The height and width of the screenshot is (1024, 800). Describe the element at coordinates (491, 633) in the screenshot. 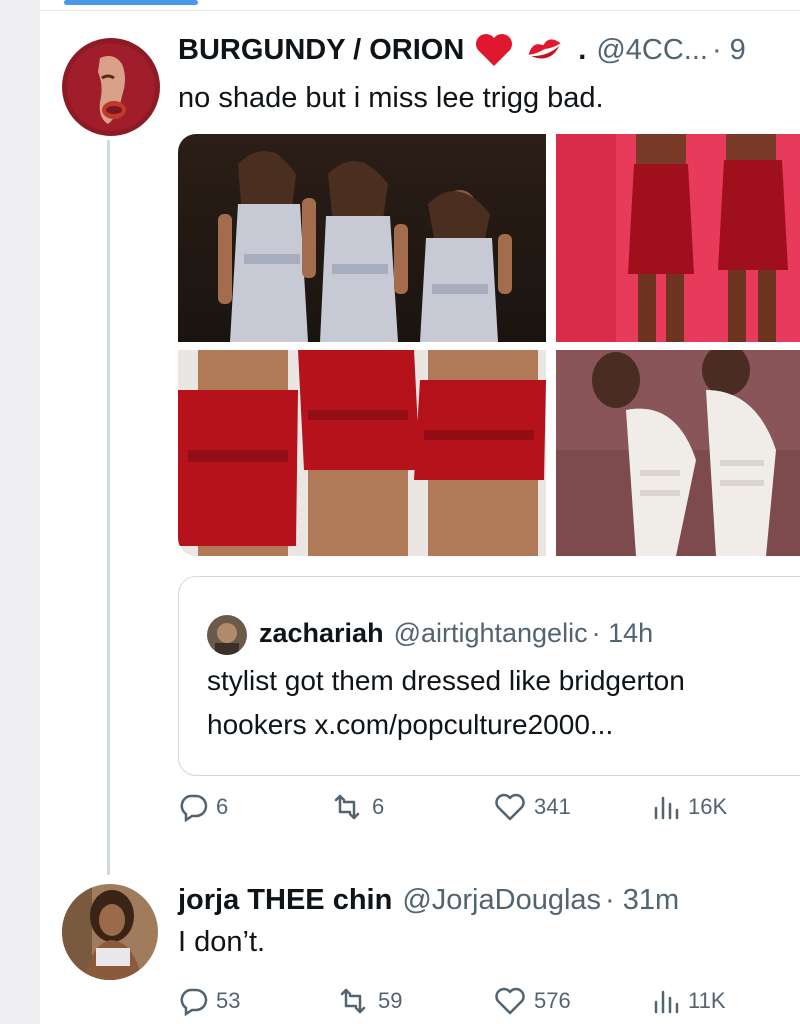

I see `quoted-post-handle: @airtightangelic` at that location.